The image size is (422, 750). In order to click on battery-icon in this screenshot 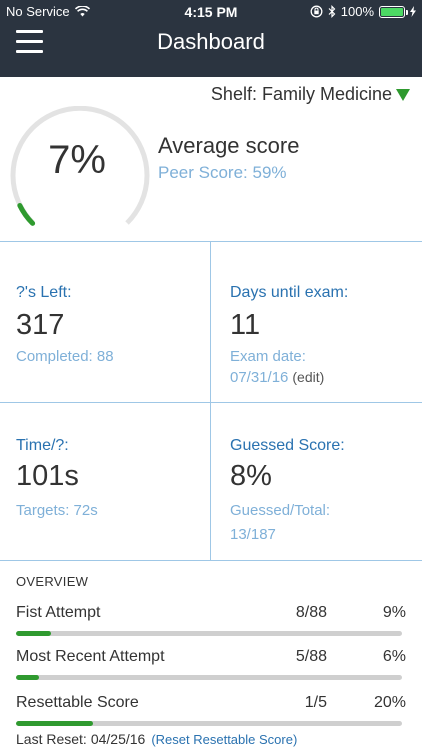, I will do `click(393, 11)`.